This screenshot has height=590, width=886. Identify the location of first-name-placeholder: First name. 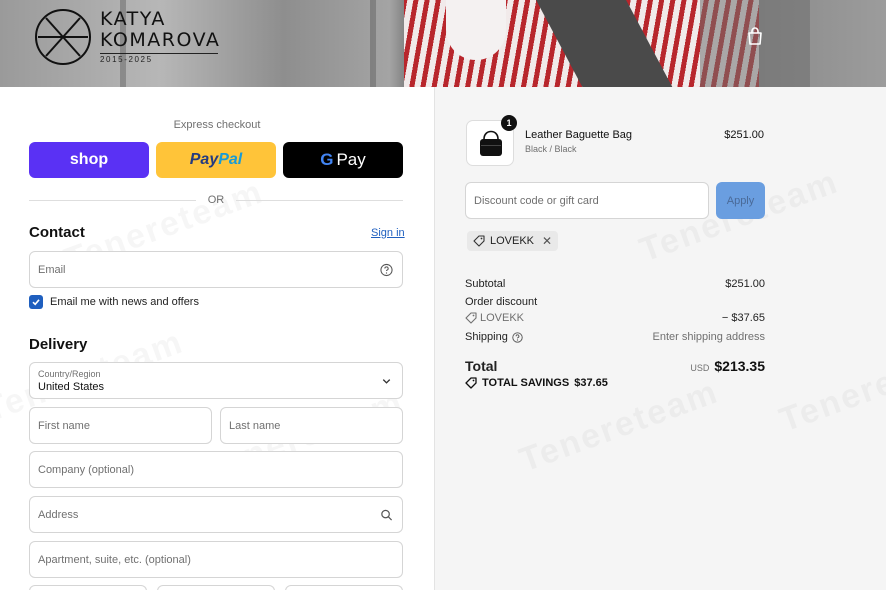
(64, 425).